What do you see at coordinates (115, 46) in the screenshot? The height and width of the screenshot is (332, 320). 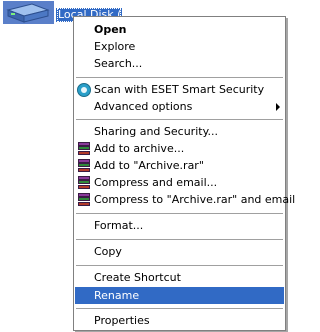 I see `menu-item-explore-label: Explore` at bounding box center [115, 46].